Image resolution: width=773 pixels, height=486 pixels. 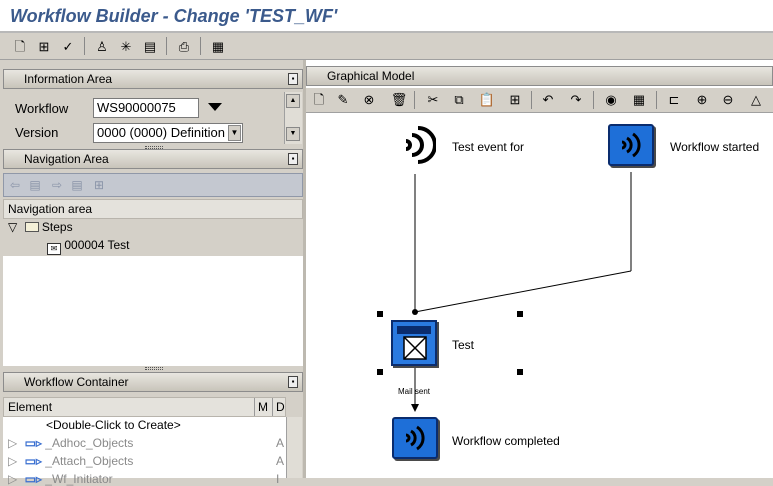 What do you see at coordinates (487, 100) in the screenshot?
I see `paste-icon: 📋` at bounding box center [487, 100].